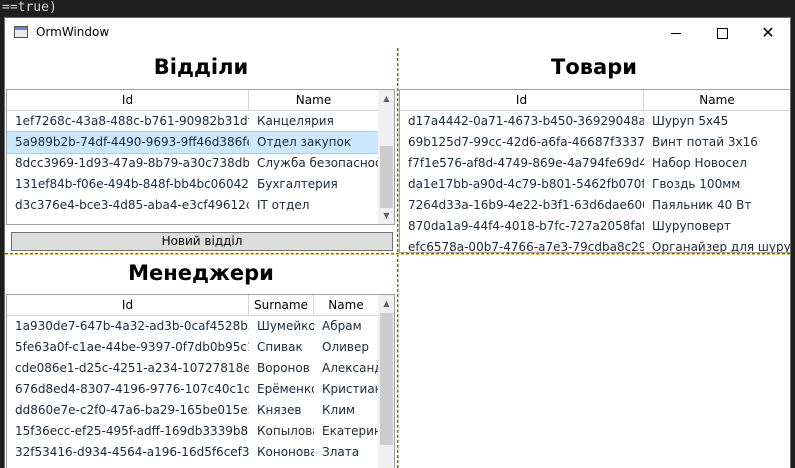  Describe the element at coordinates (304, 142) in the screenshot. I see `cell-name: Отдел закупок` at that location.